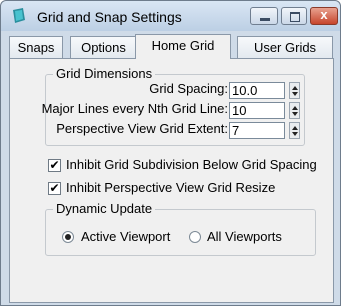 This screenshot has height=307, width=342. I want to click on inhibit-perspective-checkbox: ✔, so click(54, 188).